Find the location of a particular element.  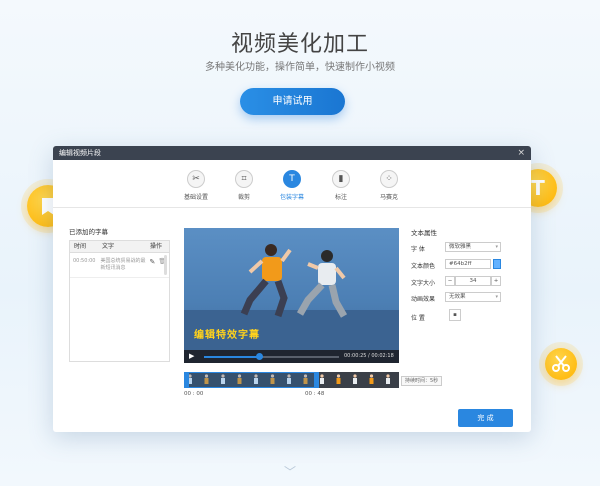

tool-label: 裁剪 is located at coordinates (243, 197).